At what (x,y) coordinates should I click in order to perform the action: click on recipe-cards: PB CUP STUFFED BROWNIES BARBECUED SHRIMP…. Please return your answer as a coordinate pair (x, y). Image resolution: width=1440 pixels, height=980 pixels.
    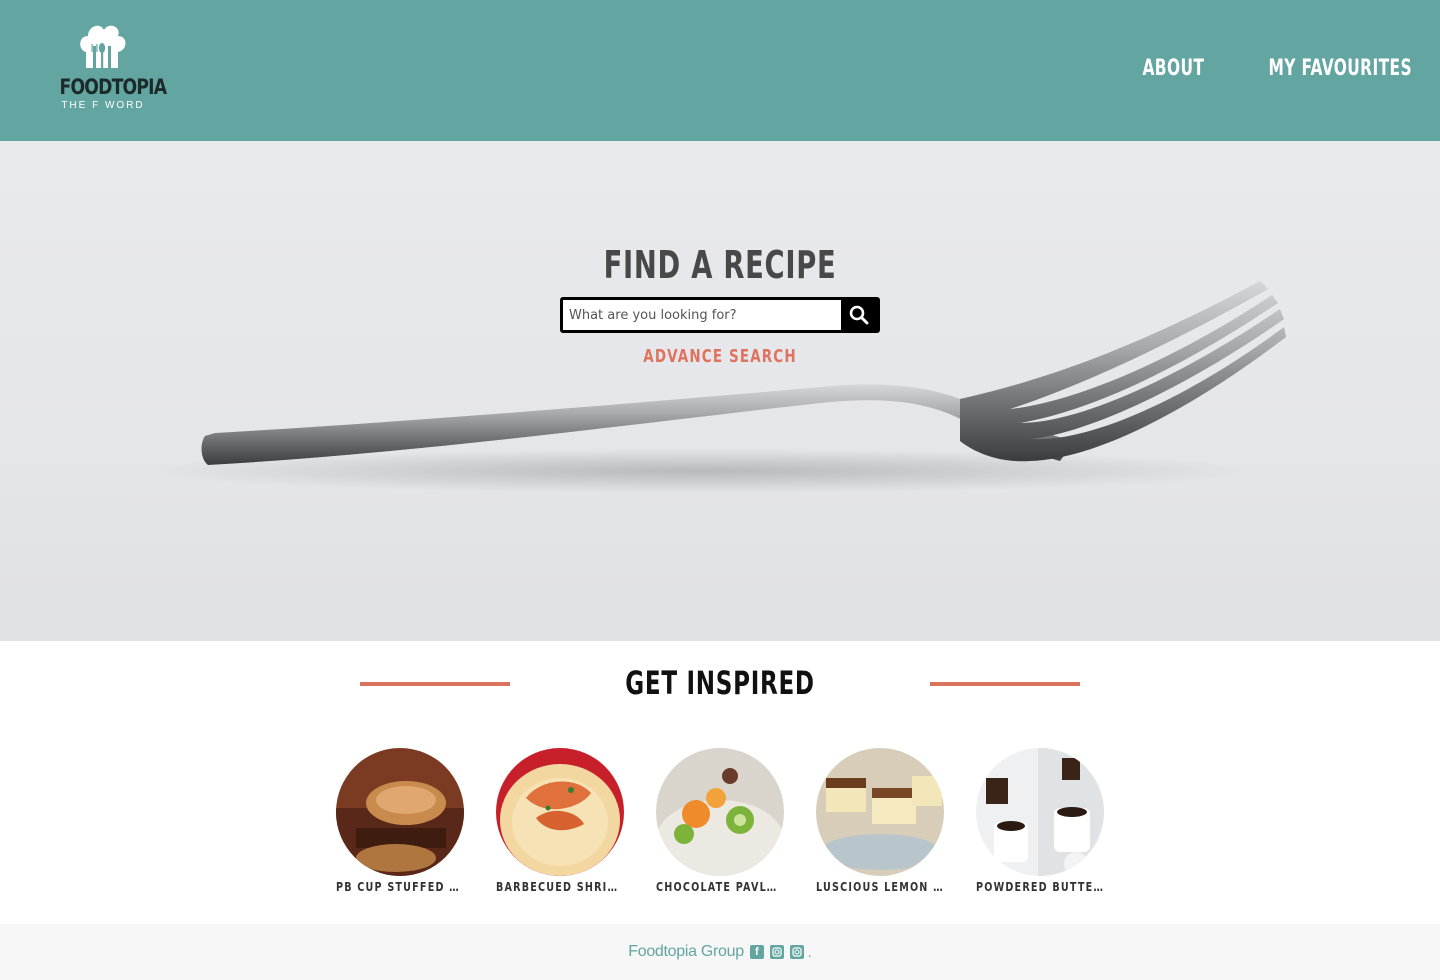
    Looking at the image, I should click on (720, 821).